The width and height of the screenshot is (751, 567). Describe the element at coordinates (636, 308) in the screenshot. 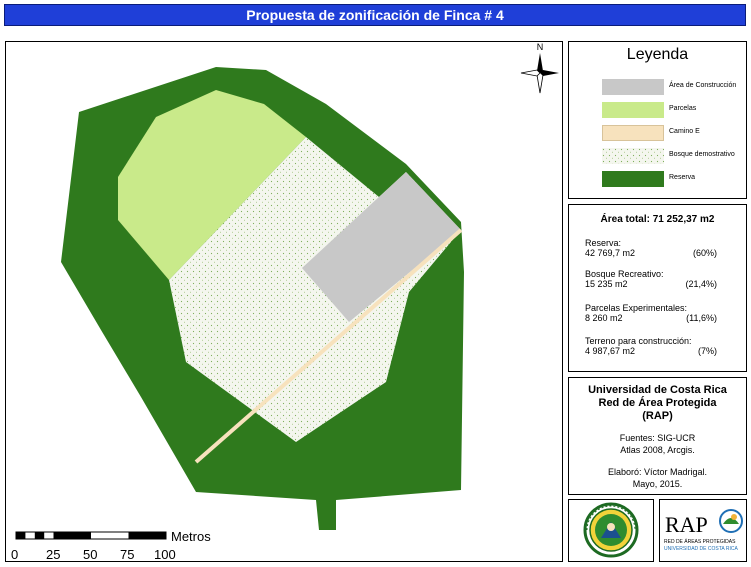

I see `stat-name: Parcelas Experimentales:` at that location.